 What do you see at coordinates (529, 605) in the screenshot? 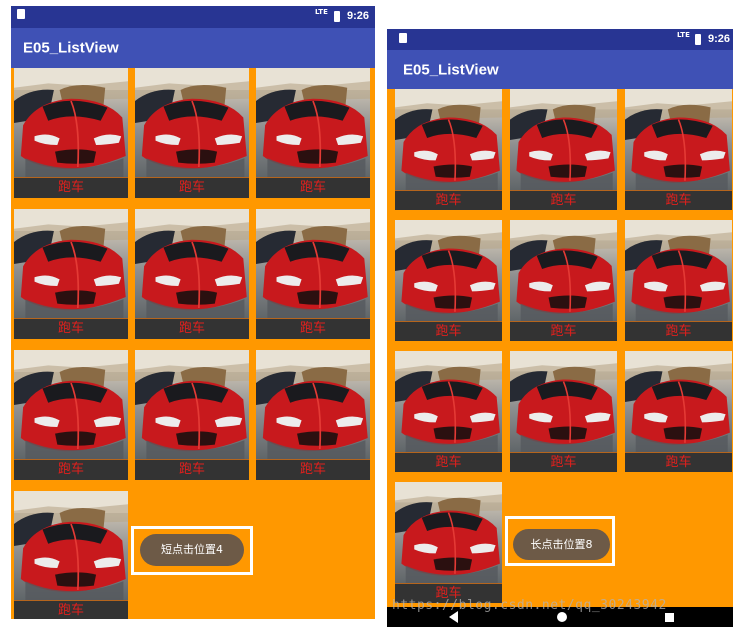
I see `watermark: https://blog.csdn.net/qq_30243942` at bounding box center [529, 605].